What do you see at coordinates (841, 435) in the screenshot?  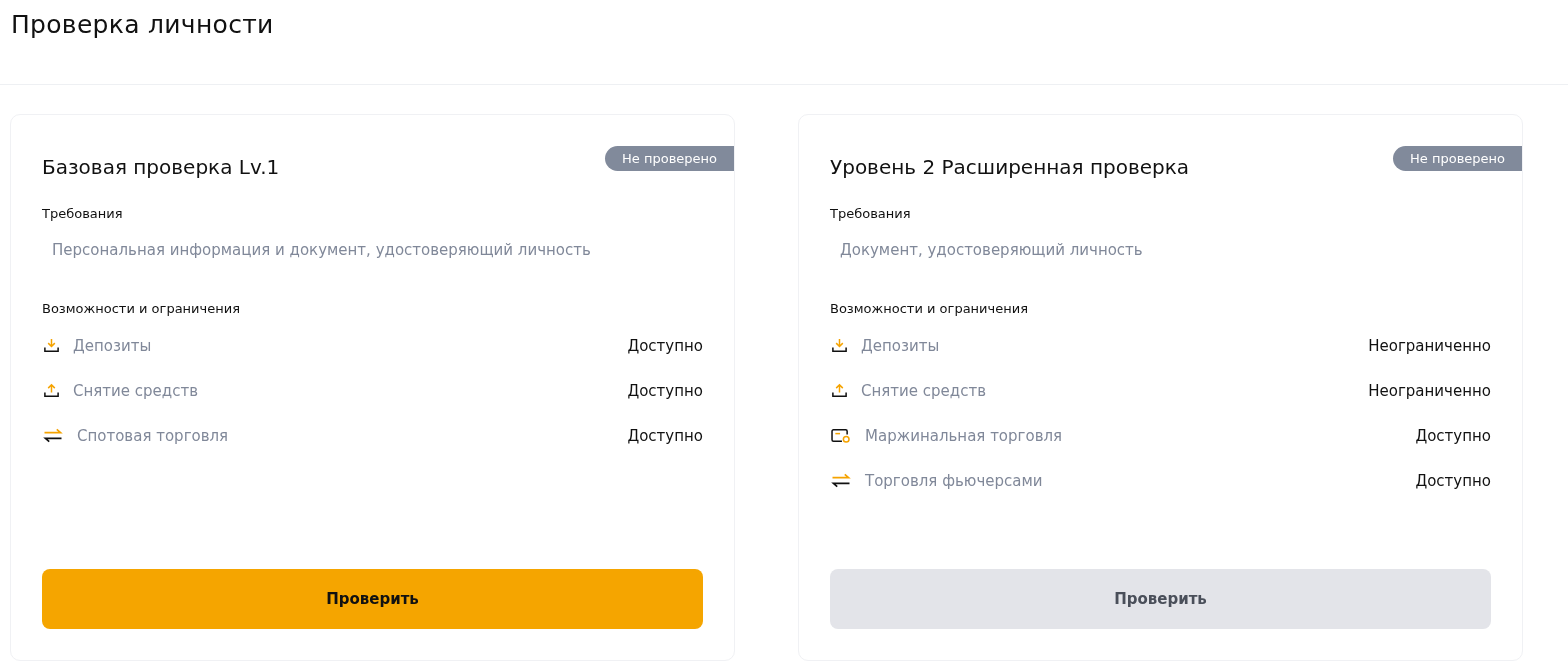 I see `card-coin-icon` at bounding box center [841, 435].